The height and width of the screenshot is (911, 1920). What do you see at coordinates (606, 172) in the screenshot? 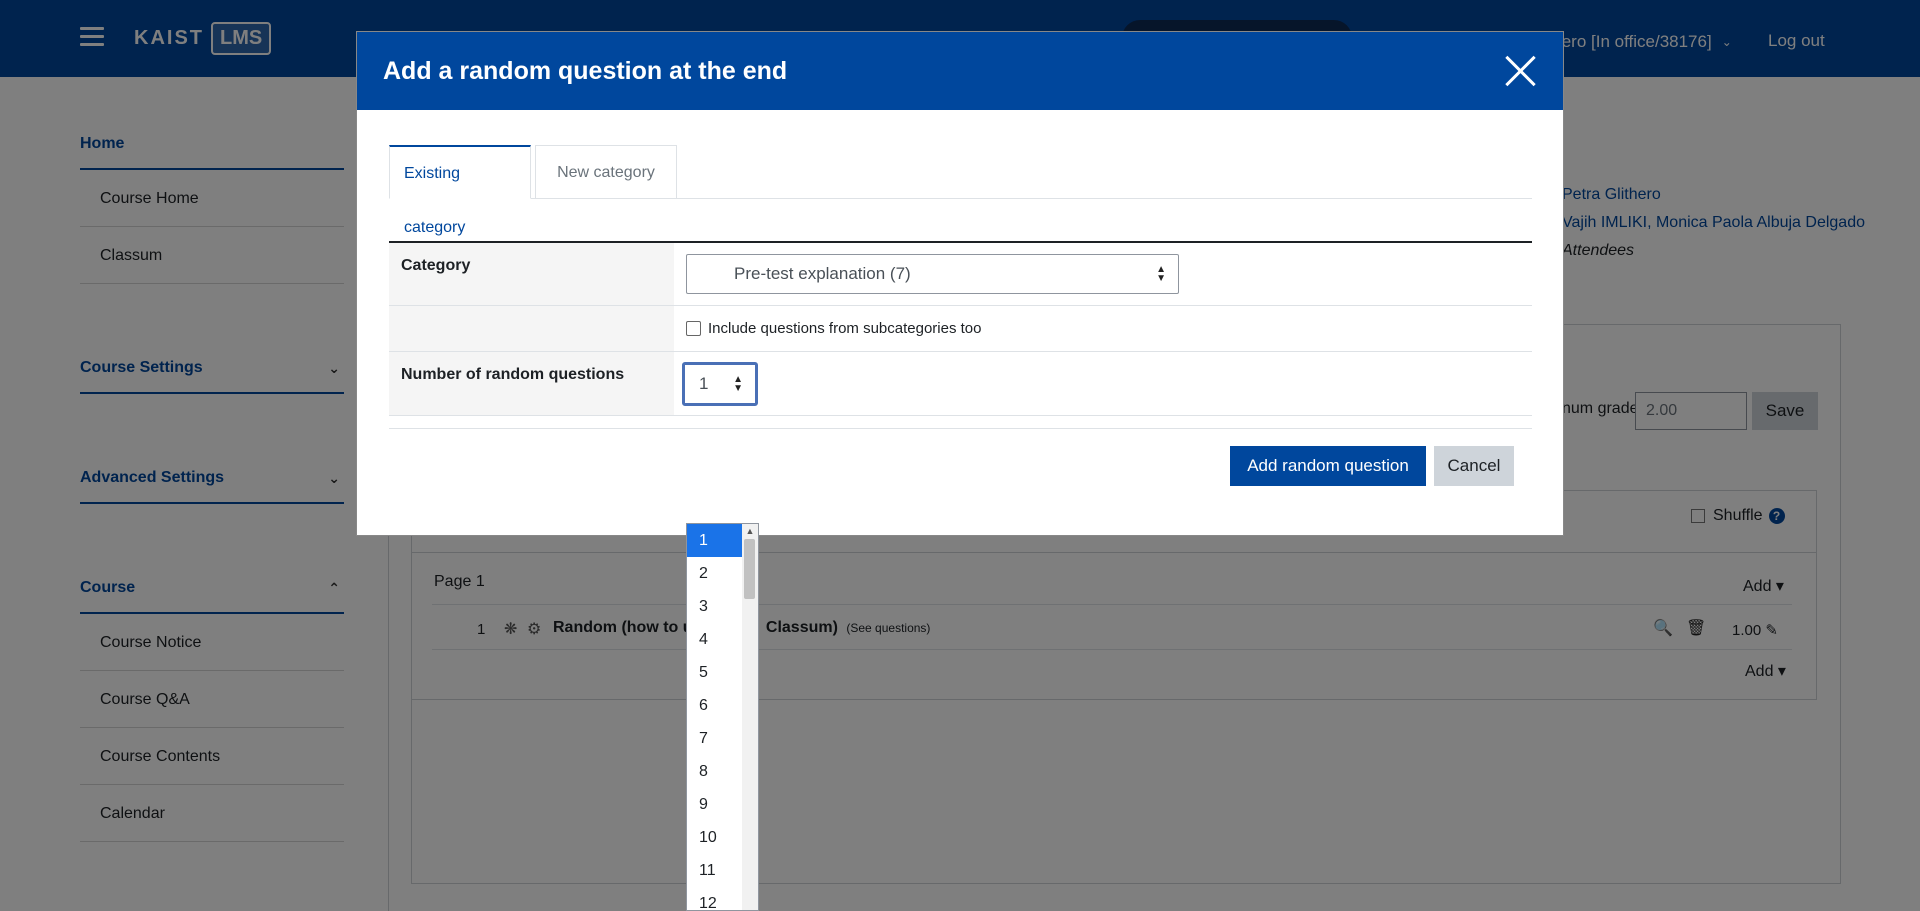
I see `tab-new-category: New category` at bounding box center [606, 172].